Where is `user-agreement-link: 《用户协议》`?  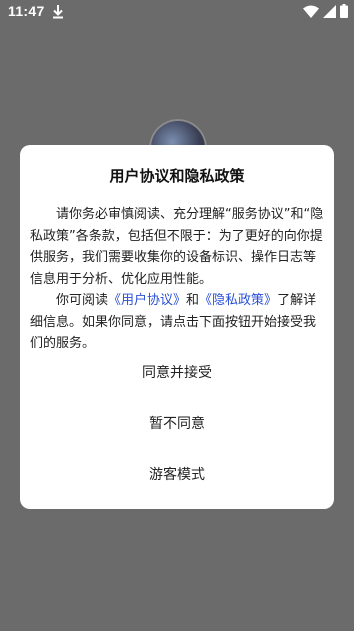 user-agreement-link: 《用户协议》 is located at coordinates (147, 300).